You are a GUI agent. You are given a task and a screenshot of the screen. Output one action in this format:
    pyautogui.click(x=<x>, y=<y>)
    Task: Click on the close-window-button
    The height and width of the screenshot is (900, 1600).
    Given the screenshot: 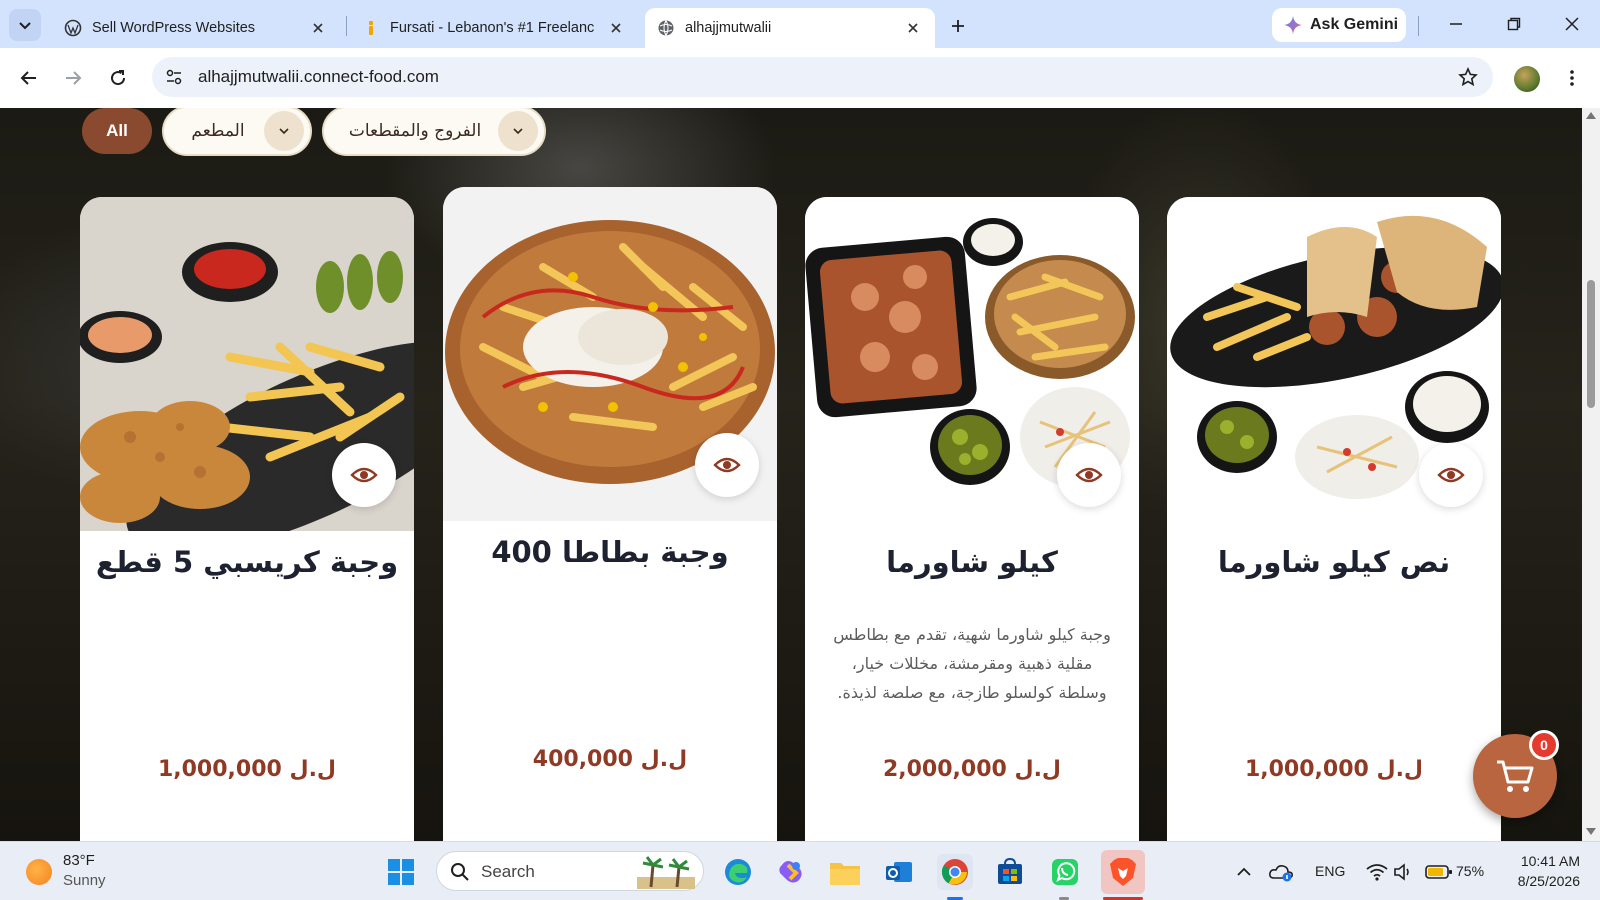 What is the action you would take?
    pyautogui.click(x=1572, y=24)
    